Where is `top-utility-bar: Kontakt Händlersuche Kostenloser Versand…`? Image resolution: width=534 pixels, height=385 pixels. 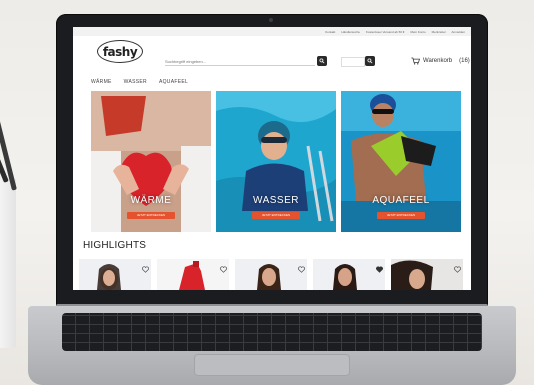 top-utility-bar: Kontakt Händlersuche Kostenloser Versand… is located at coordinates (272, 31).